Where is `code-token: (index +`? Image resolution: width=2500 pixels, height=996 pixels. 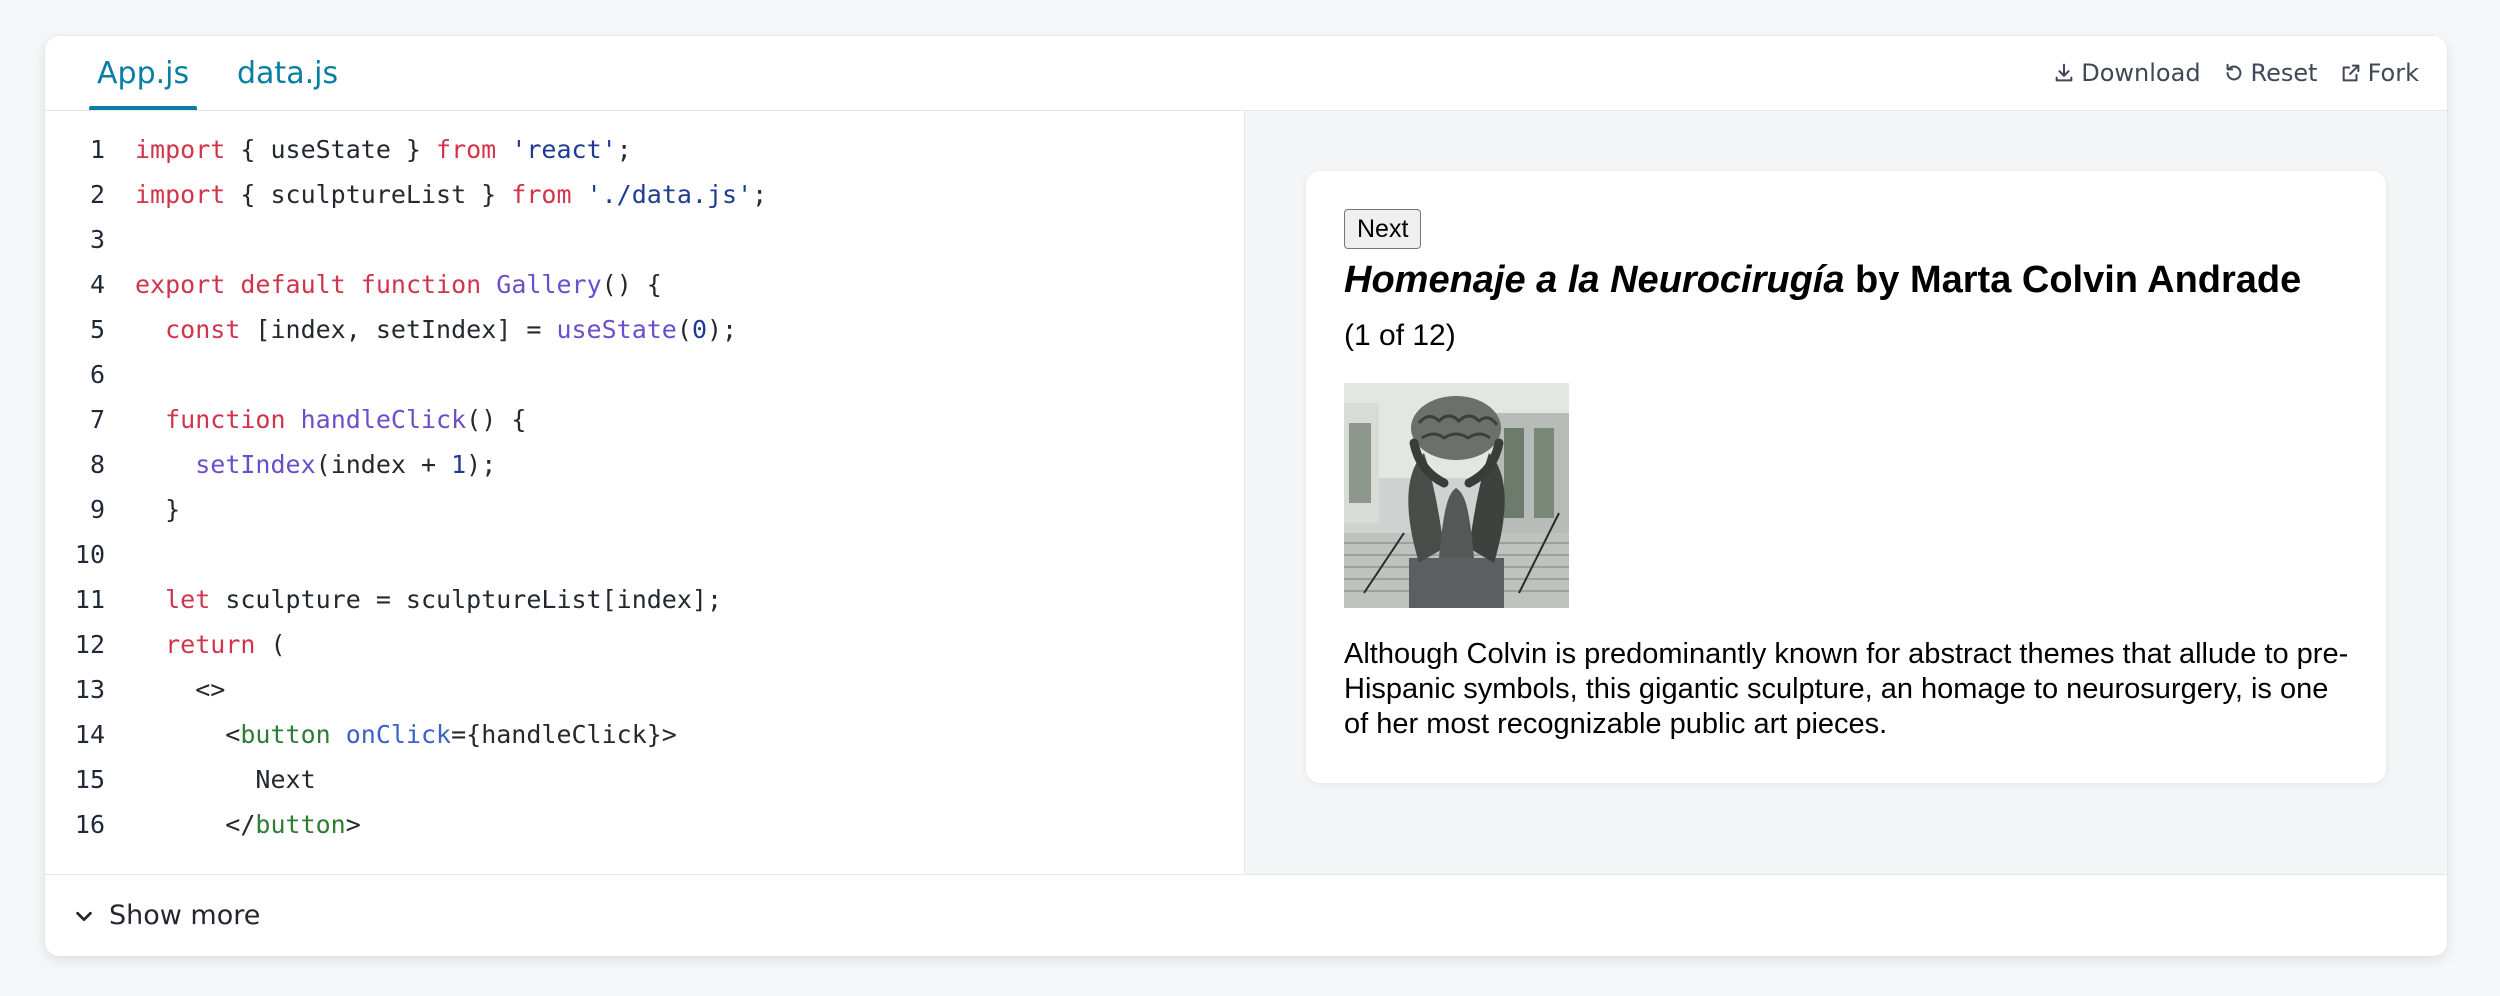
code-token: (index + is located at coordinates (383, 464).